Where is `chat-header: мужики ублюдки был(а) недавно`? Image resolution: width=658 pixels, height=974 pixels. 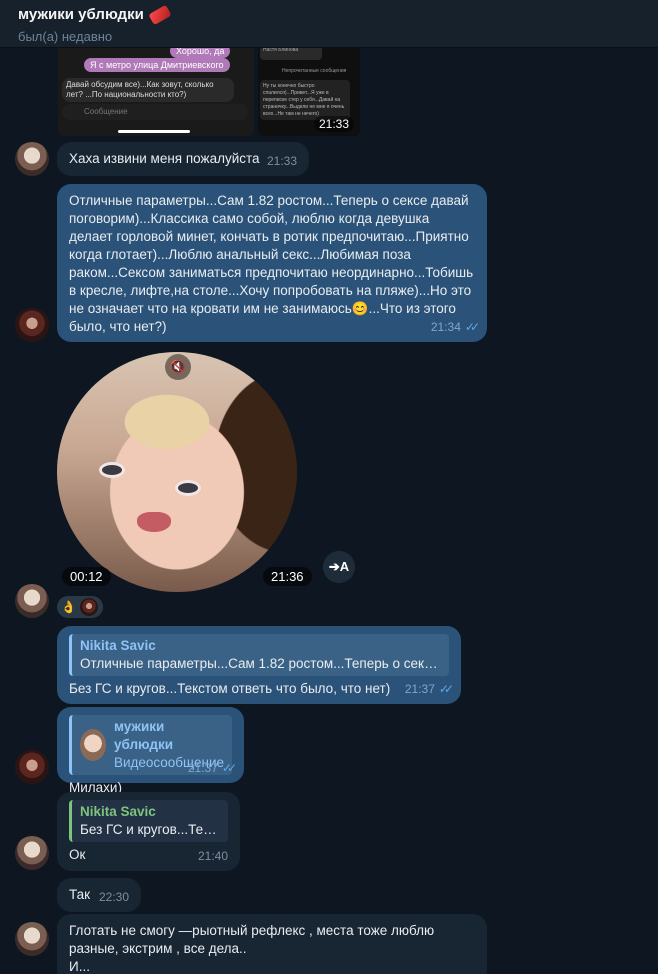
chat-header: мужики ублюдки был(а) недавно is located at coordinates (329, 24).